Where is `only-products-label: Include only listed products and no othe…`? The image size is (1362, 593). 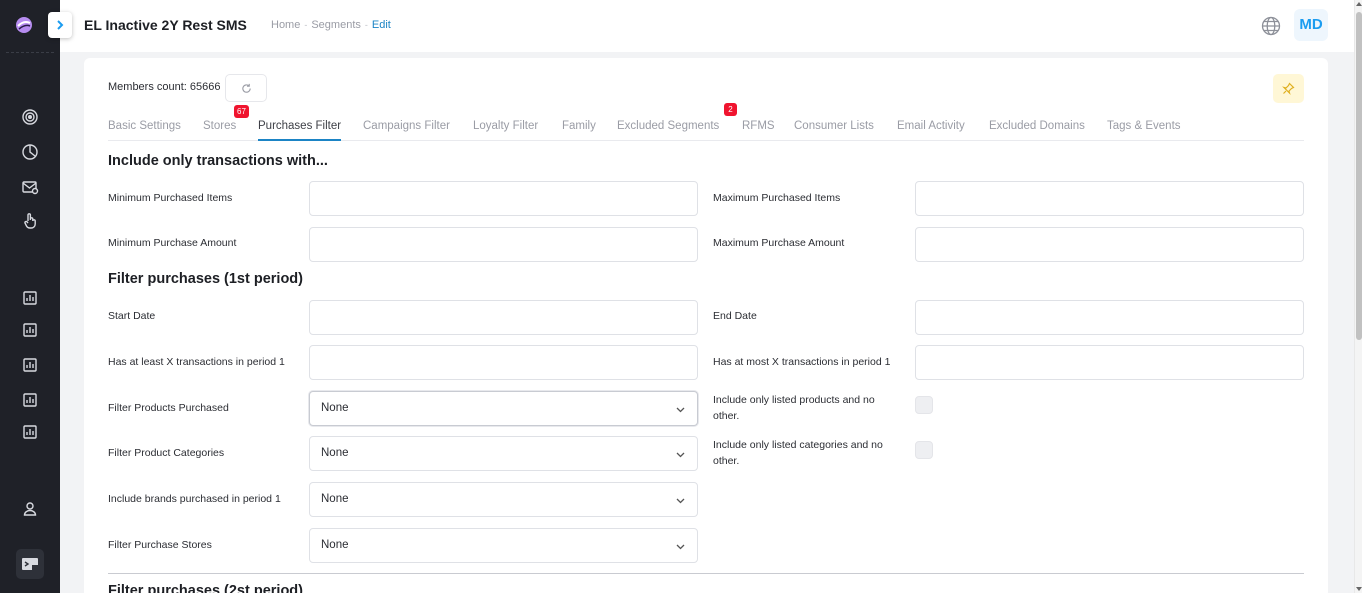 only-products-label: Include only listed products and no othe… is located at coordinates (794, 408).